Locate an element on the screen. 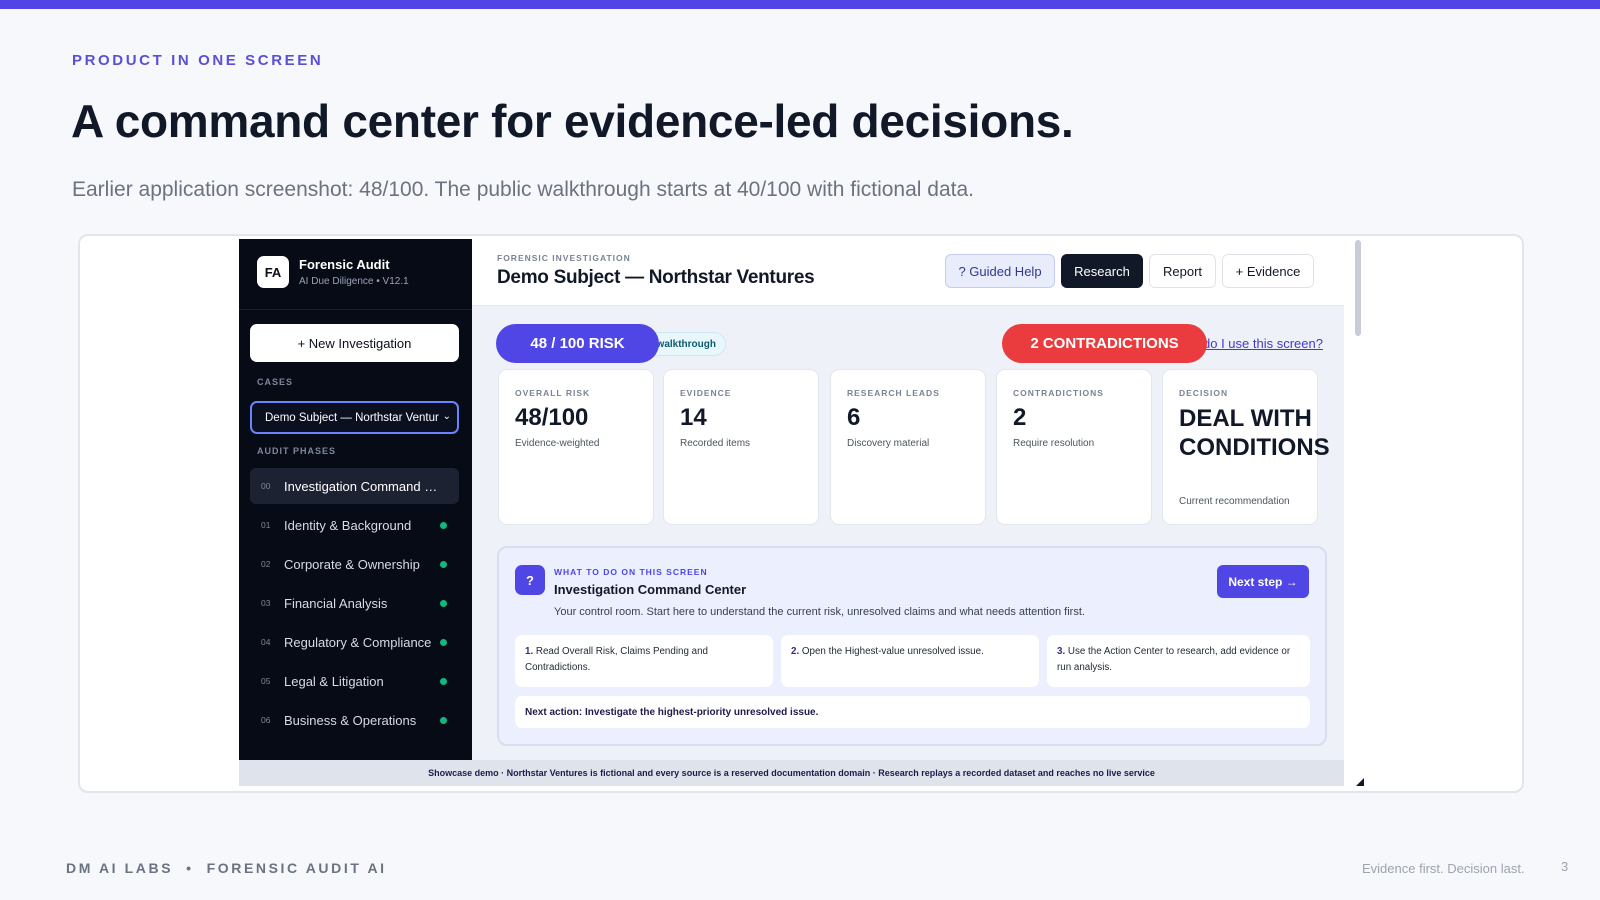  sidebar-item-regulatory: 04 Regulatory & Compliance is located at coordinates (354, 642).